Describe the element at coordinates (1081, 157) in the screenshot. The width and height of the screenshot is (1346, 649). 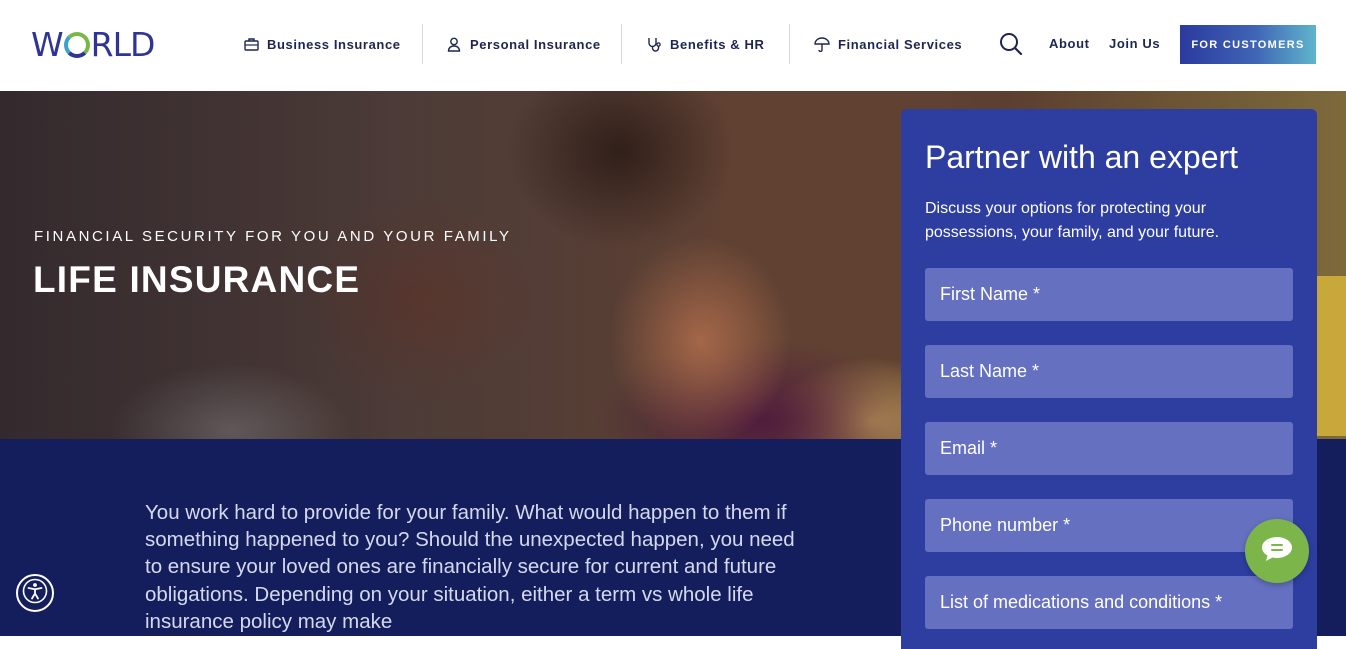
I see `form-title: Partner with an expert` at that location.